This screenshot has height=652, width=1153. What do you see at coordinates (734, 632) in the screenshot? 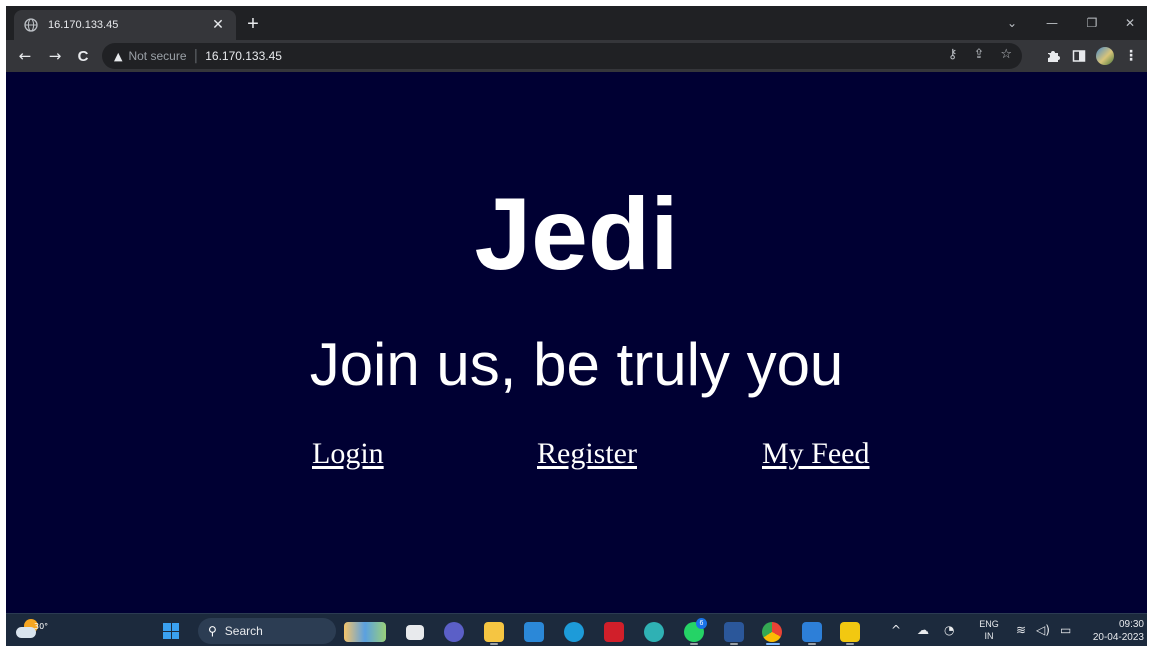
I see `word-icon` at bounding box center [734, 632].